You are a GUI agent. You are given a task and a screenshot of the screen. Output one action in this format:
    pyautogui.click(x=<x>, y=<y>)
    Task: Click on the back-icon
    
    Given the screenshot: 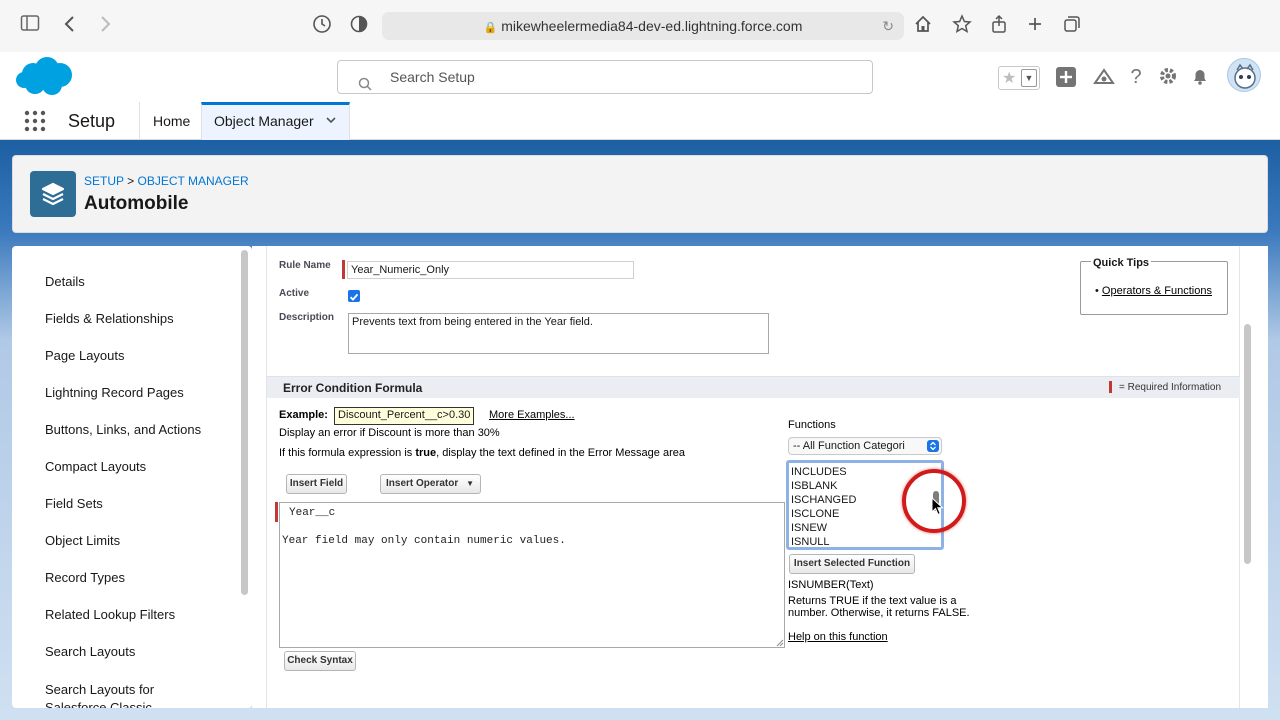 What is the action you would take?
    pyautogui.click(x=70, y=25)
    